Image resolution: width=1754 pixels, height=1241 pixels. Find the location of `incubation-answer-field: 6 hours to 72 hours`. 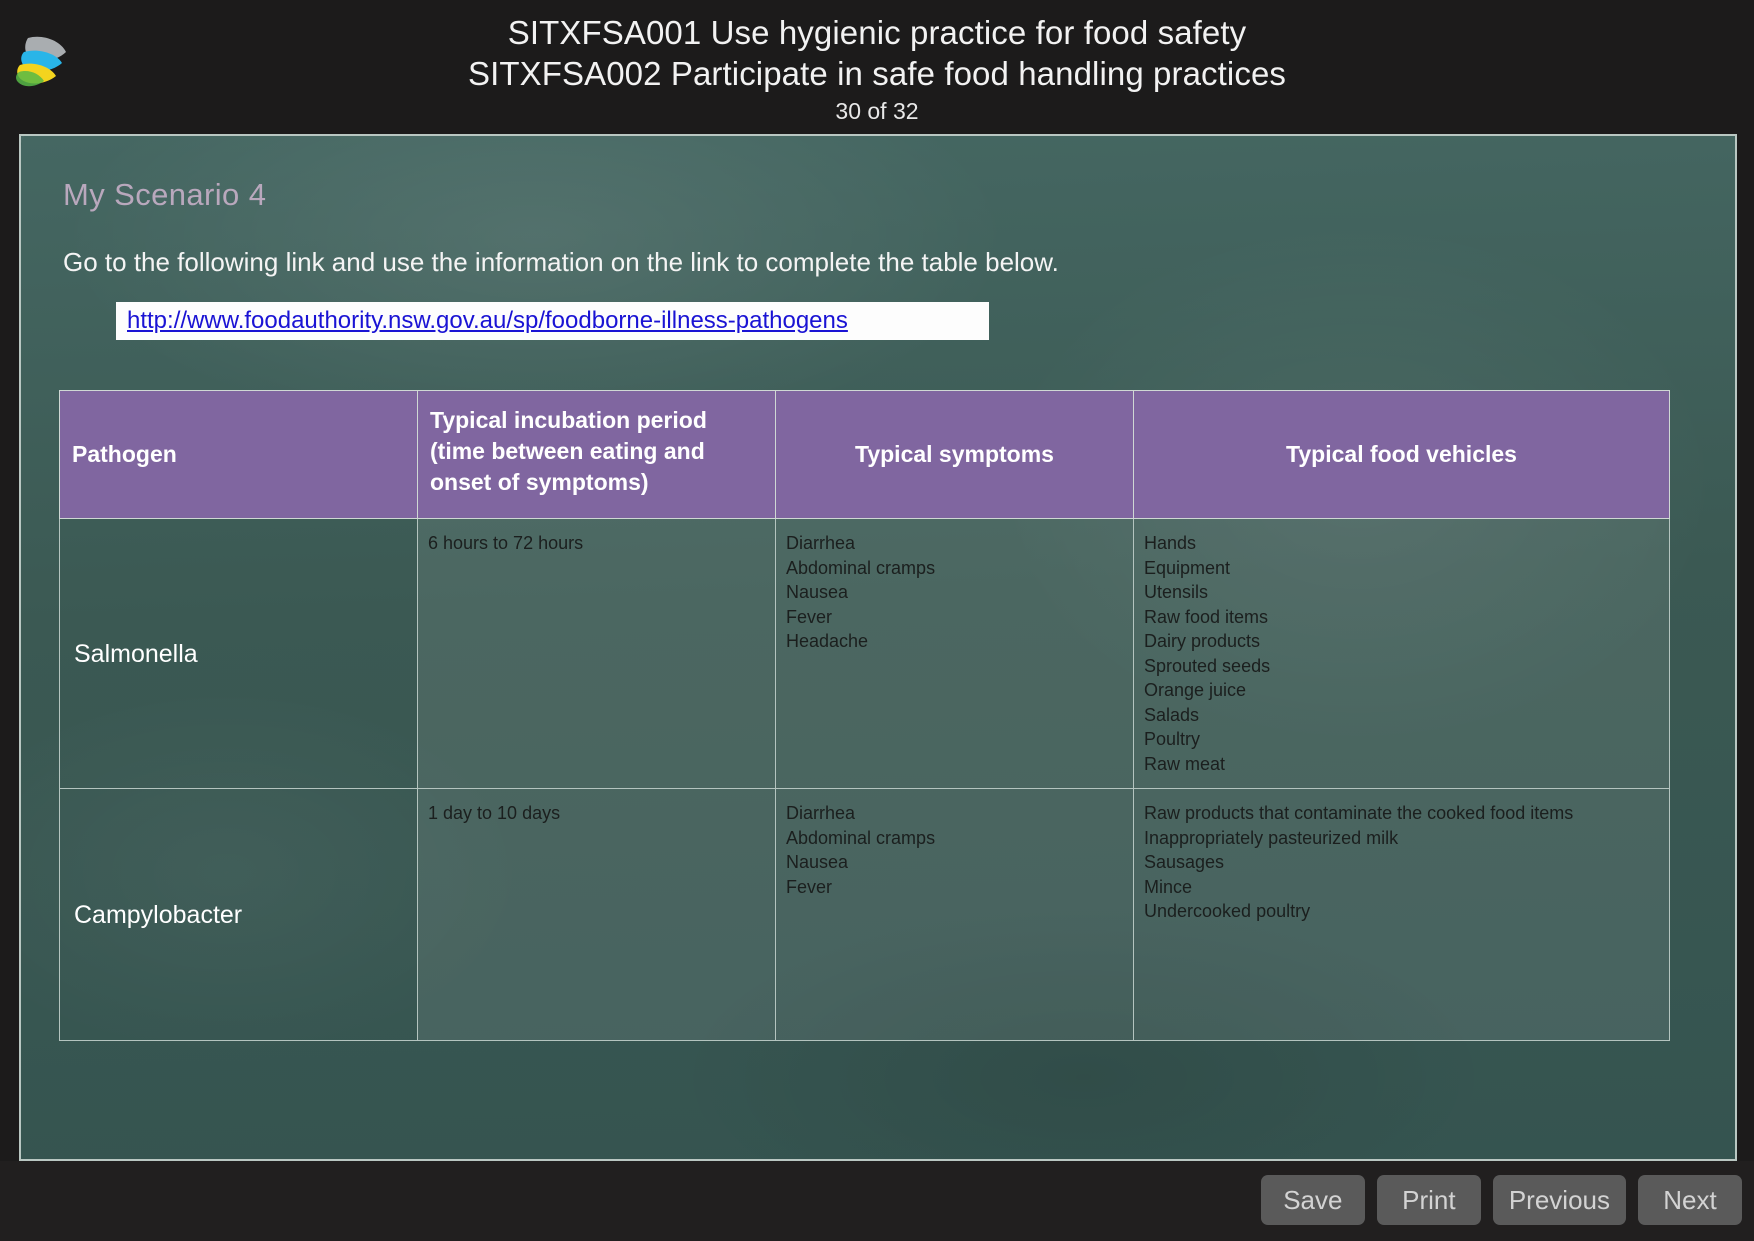

incubation-answer-field: 6 hours to 72 hours is located at coordinates (596, 653).